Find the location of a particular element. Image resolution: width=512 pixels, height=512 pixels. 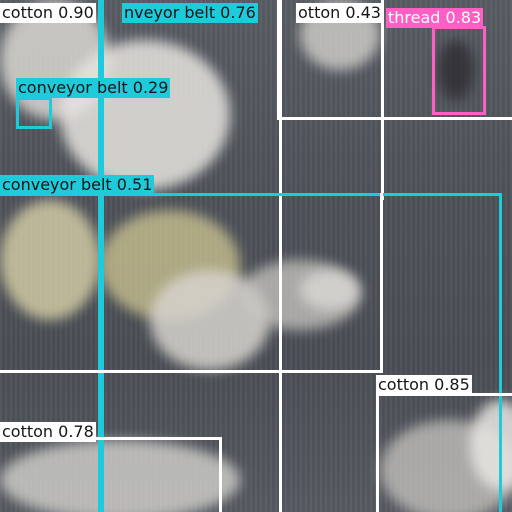

label-cotton-0.85: cotton 0.85 is located at coordinates (424, 385).